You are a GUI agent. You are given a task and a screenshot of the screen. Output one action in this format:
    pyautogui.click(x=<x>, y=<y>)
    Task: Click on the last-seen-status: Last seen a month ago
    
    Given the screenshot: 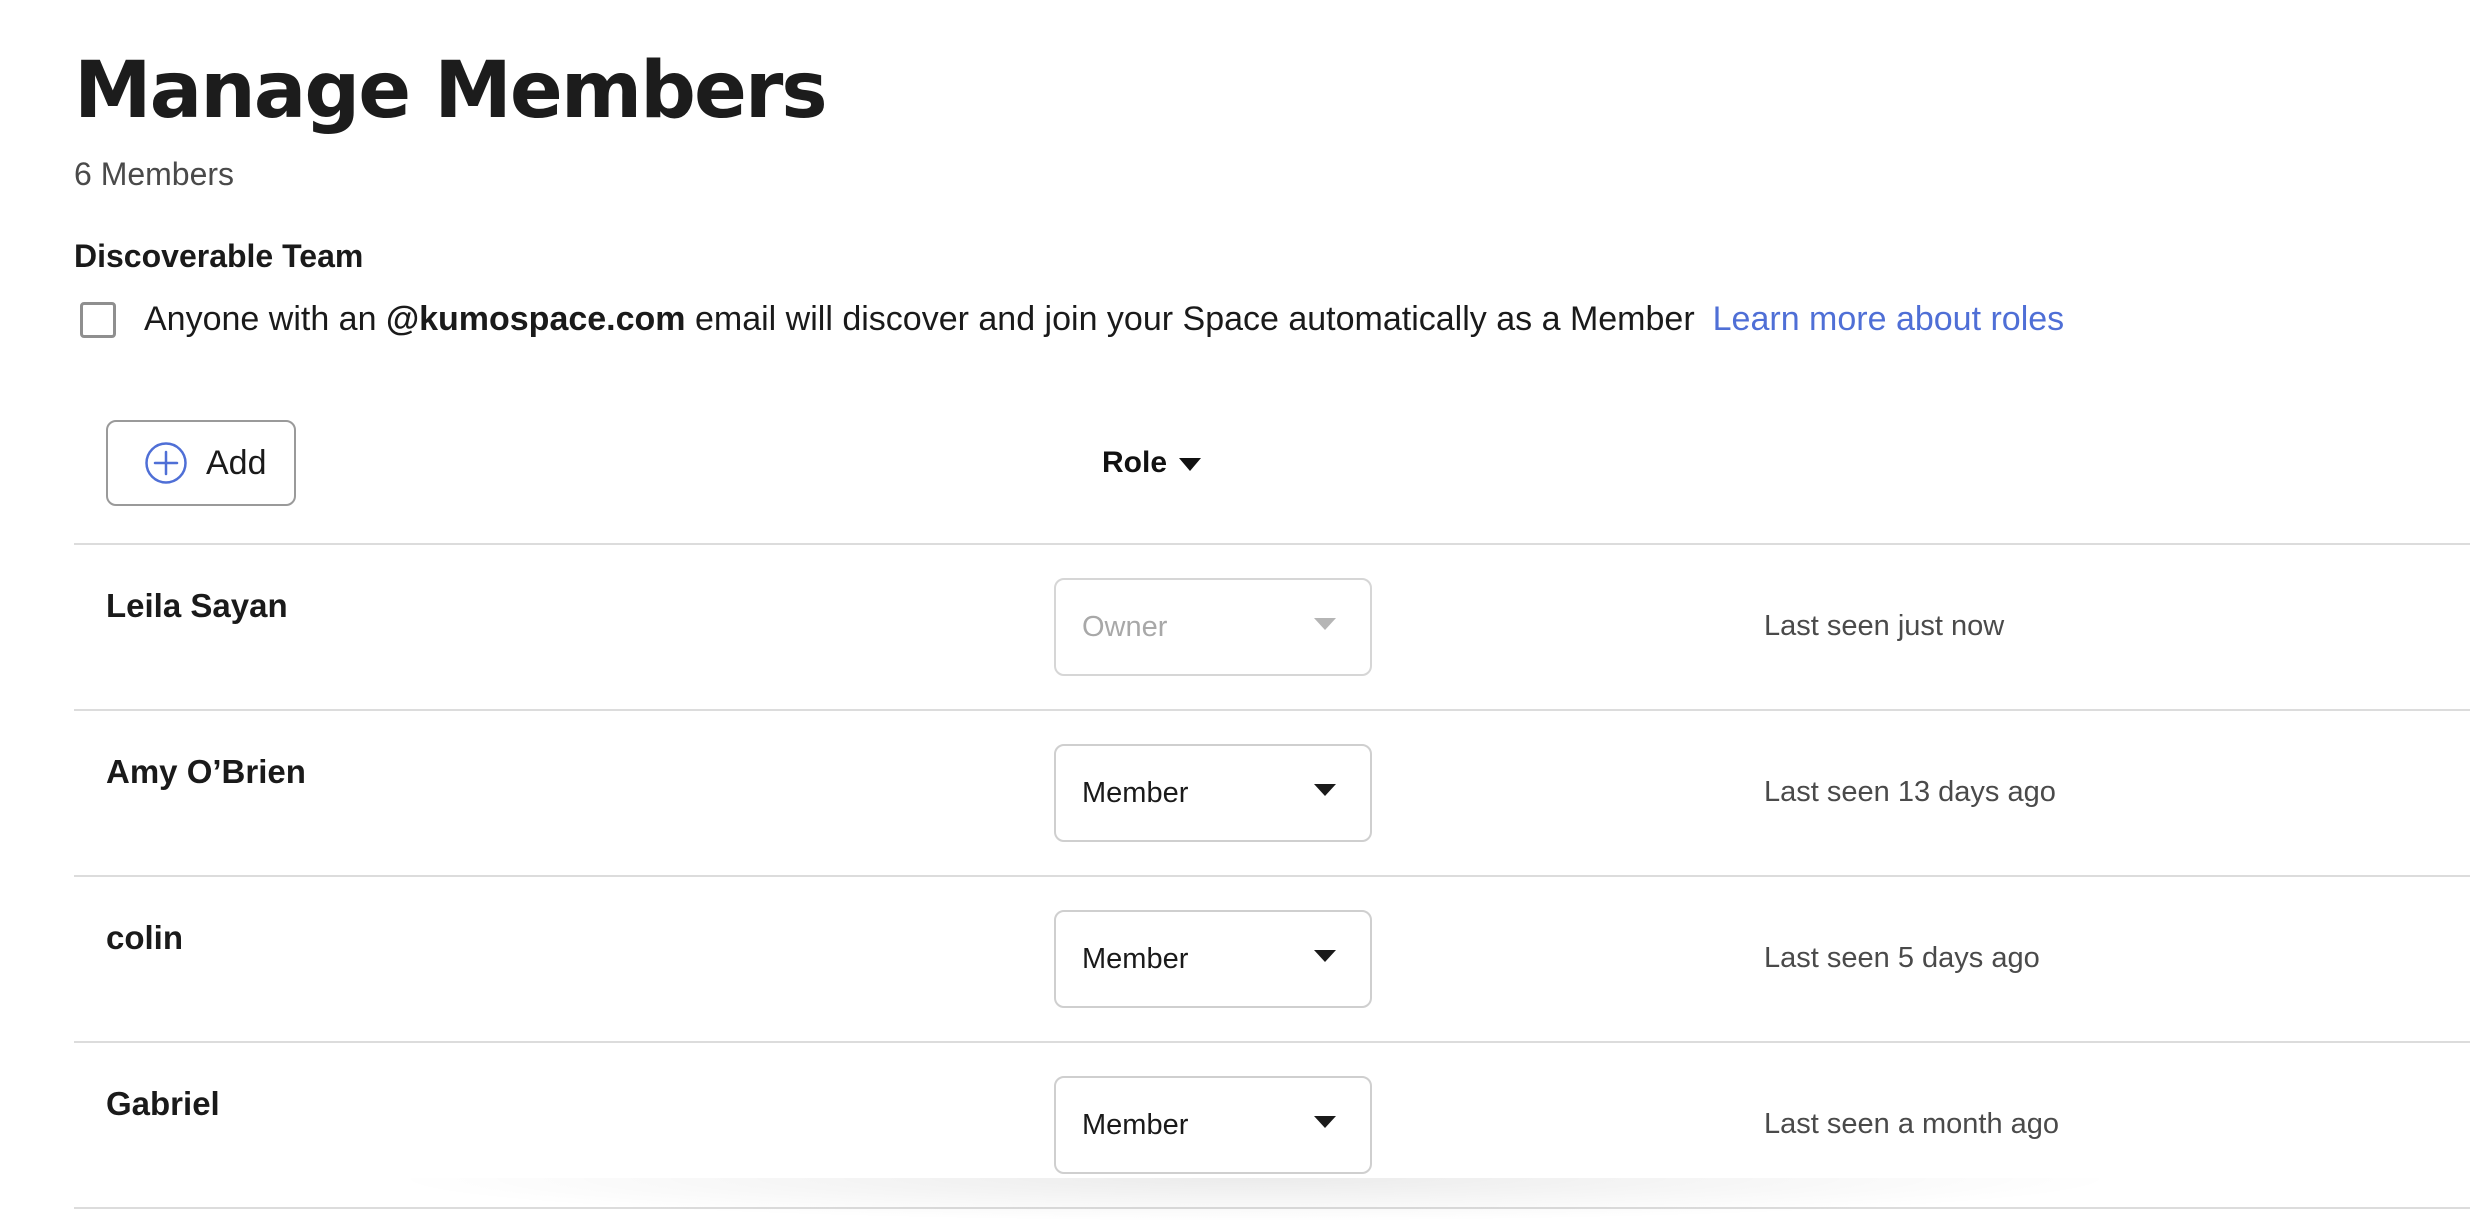 What is the action you would take?
    pyautogui.click(x=1912, y=1124)
    